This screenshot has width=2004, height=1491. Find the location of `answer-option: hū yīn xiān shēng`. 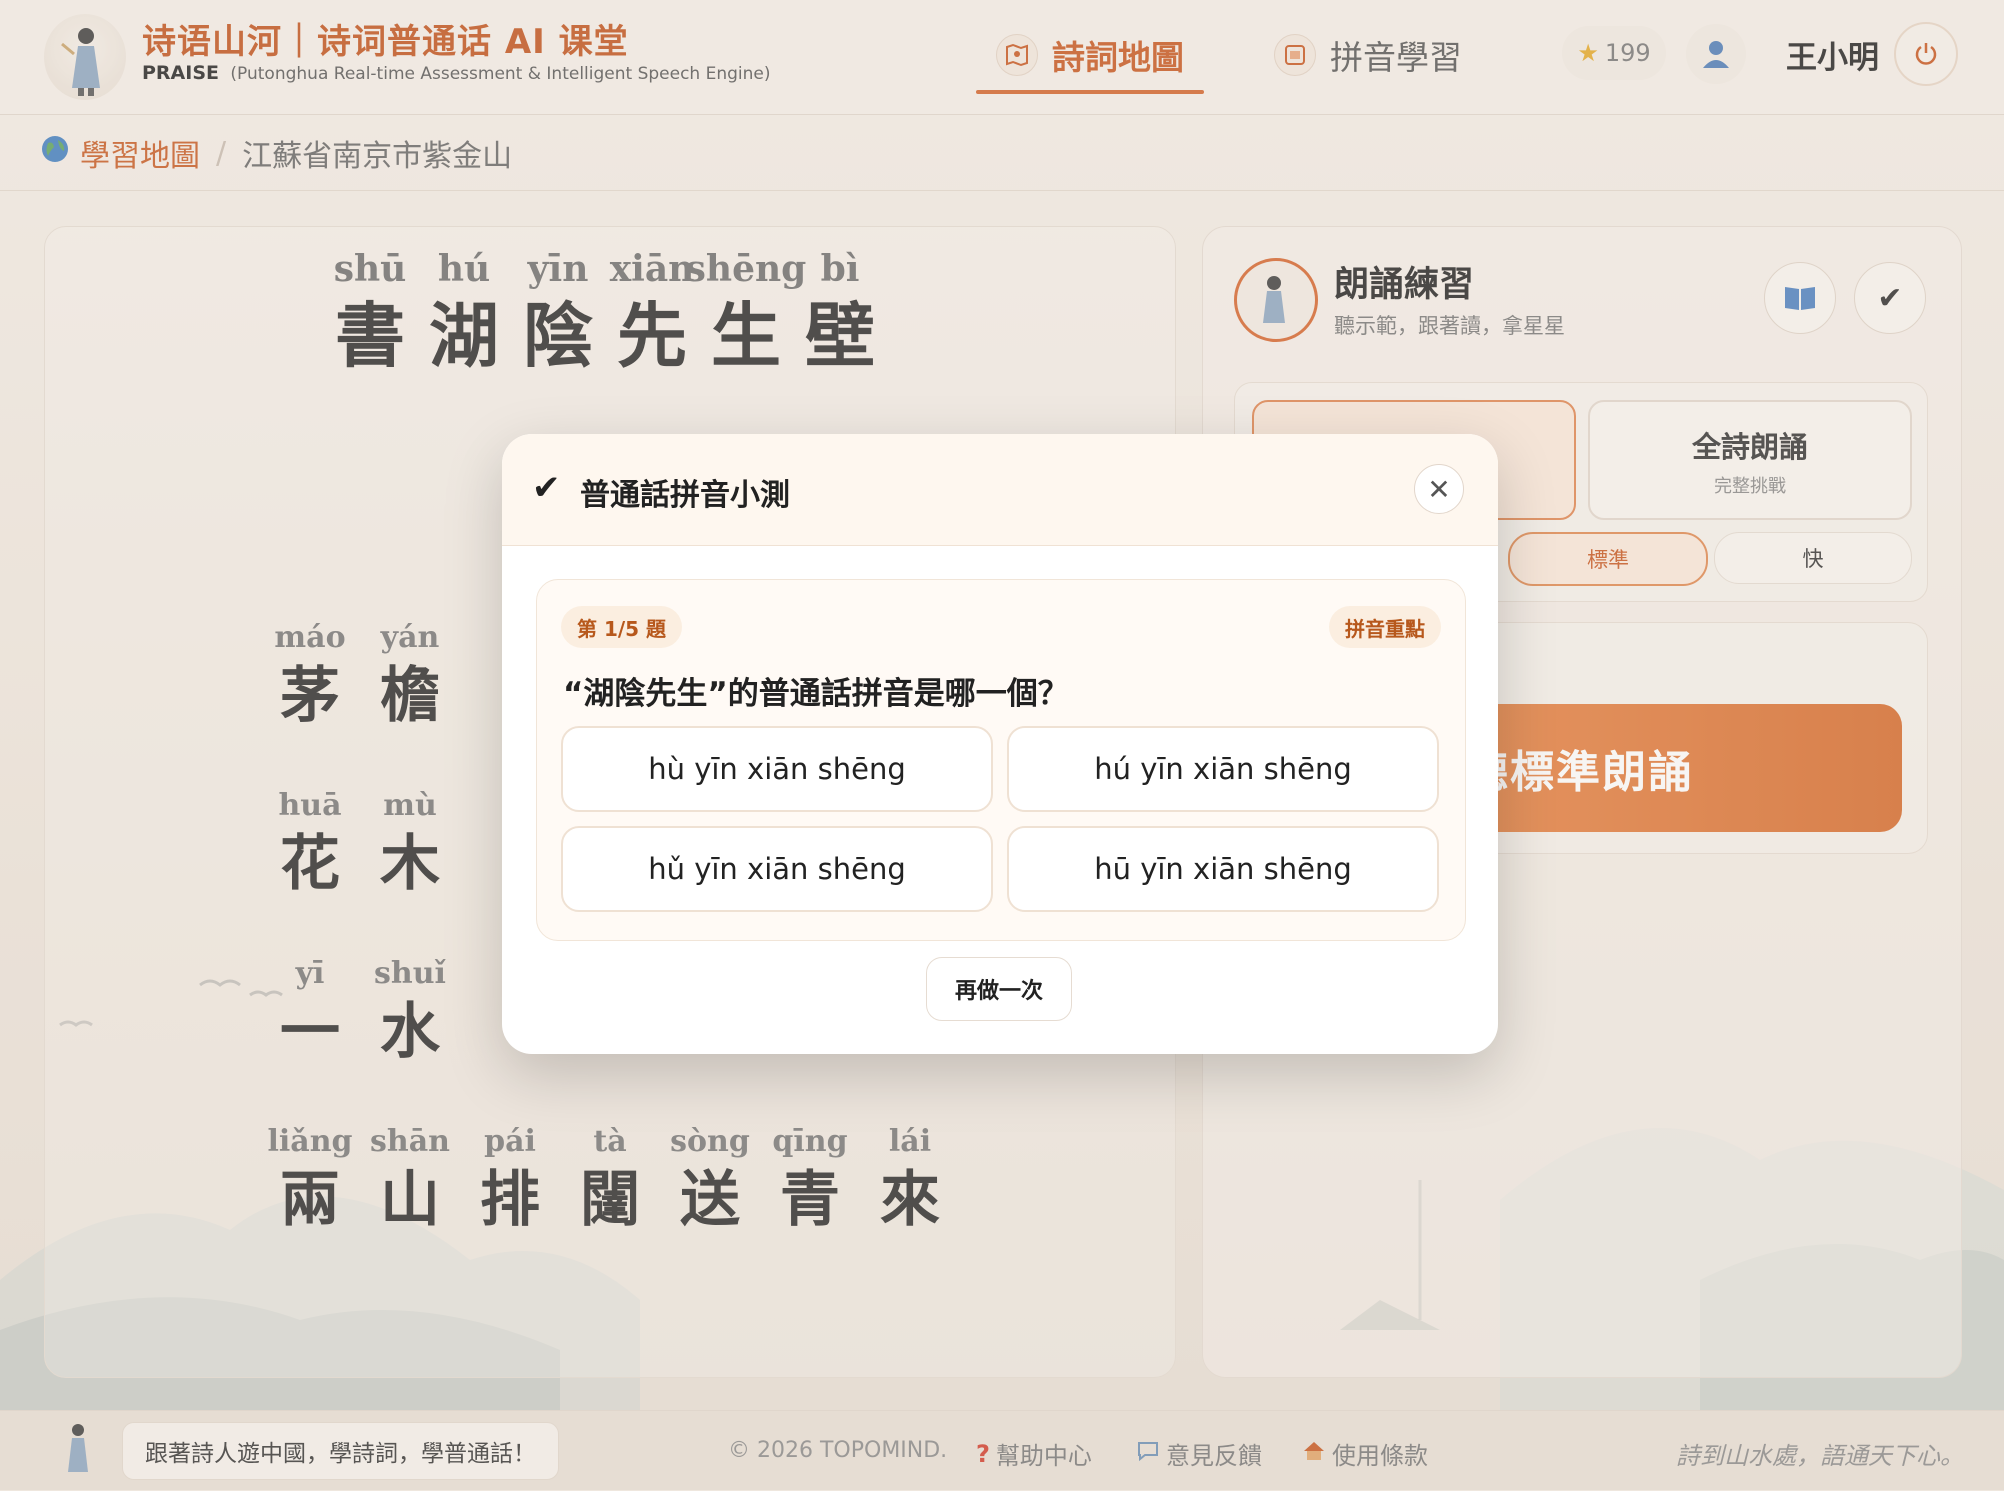

answer-option: hū yīn xiān shēng is located at coordinates (1223, 869).